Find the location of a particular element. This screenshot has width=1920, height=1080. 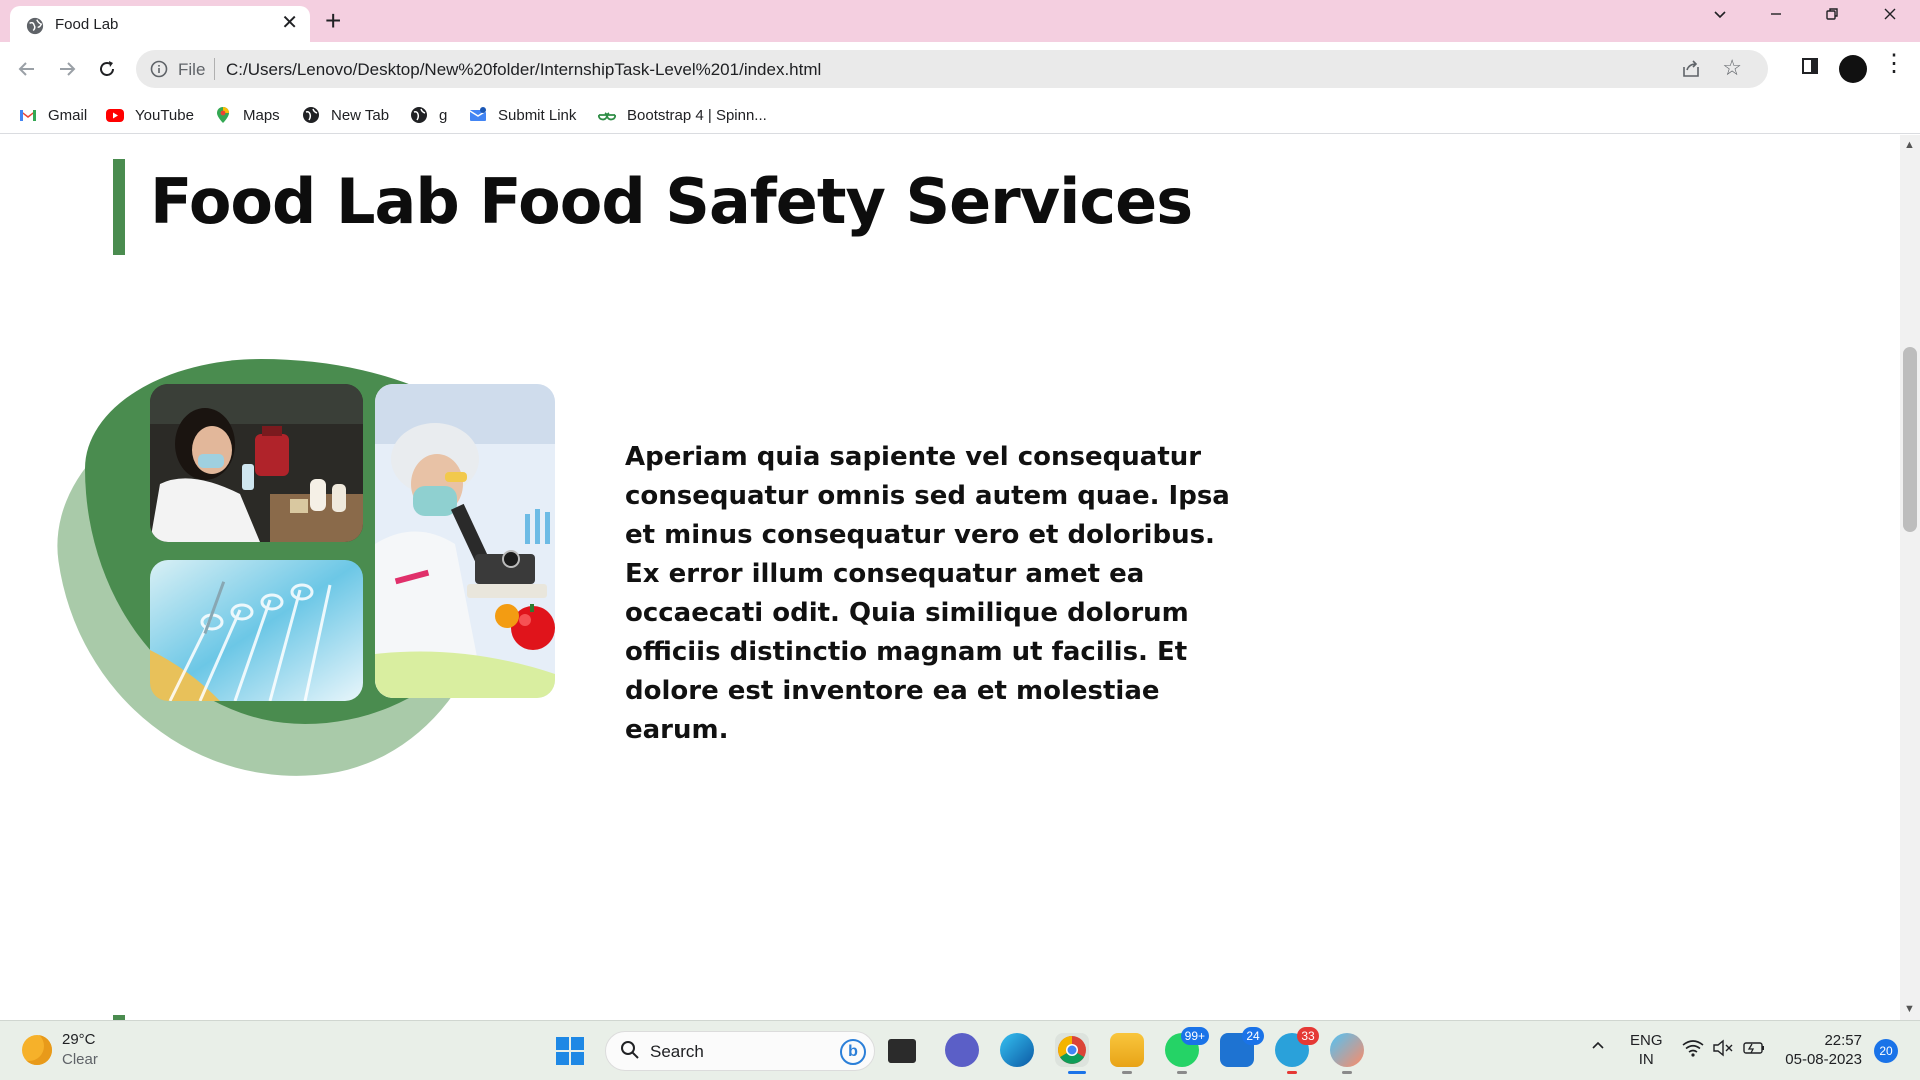

tab-search-chevron-icon is located at coordinates (1720, 16).